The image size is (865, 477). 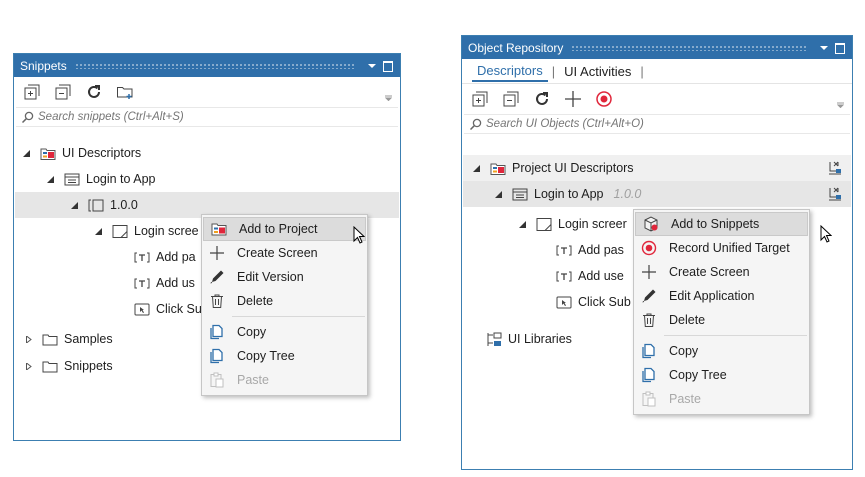 I want to click on tree-label: UI Descriptors, so click(x=102, y=153).